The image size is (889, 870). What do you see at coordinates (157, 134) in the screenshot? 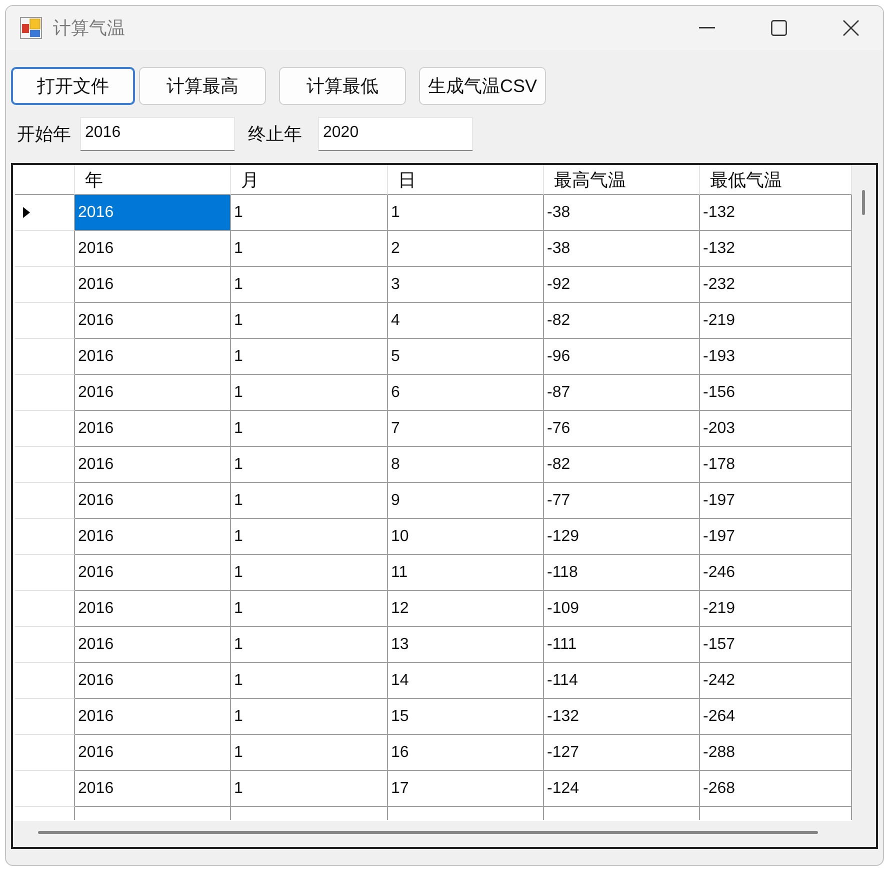
I see `year-input-field: 2016` at bounding box center [157, 134].